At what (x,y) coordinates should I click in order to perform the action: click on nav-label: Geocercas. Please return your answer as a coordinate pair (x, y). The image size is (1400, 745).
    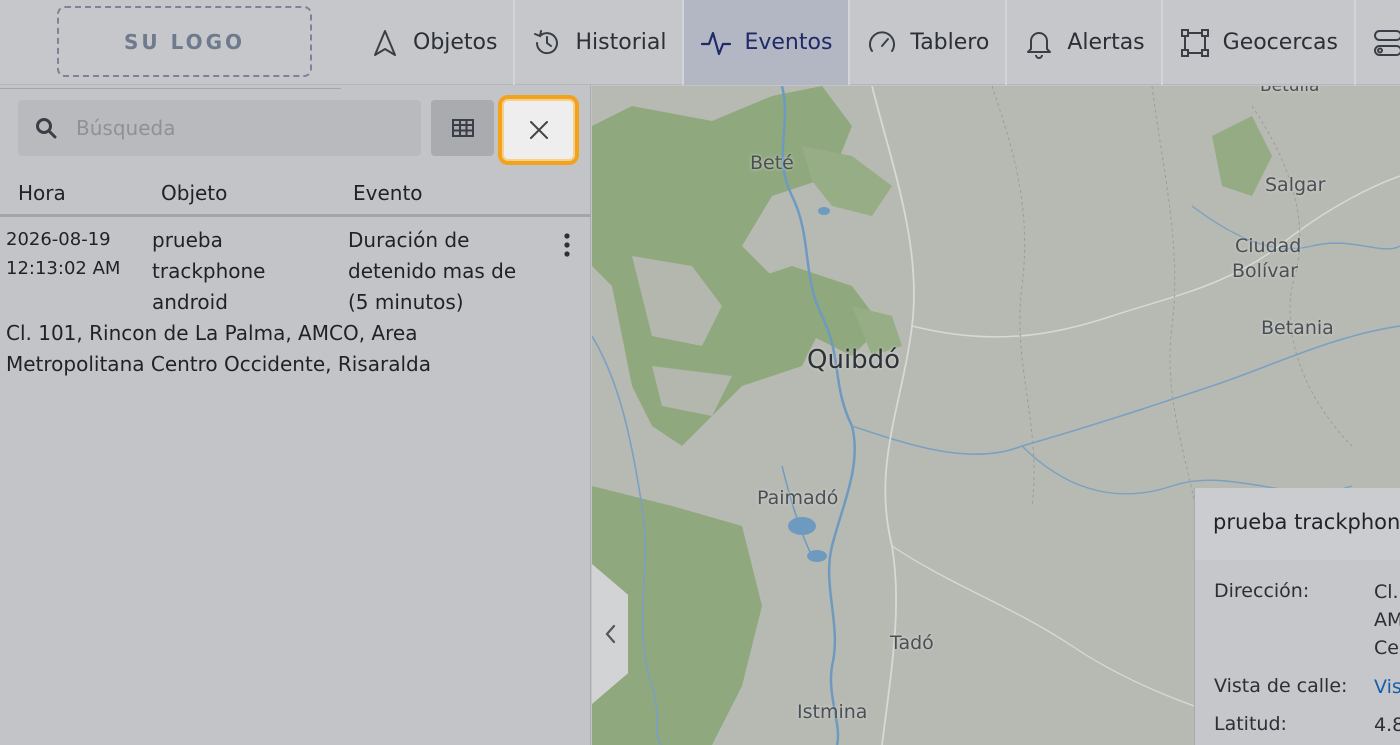
    Looking at the image, I should click on (1280, 42).